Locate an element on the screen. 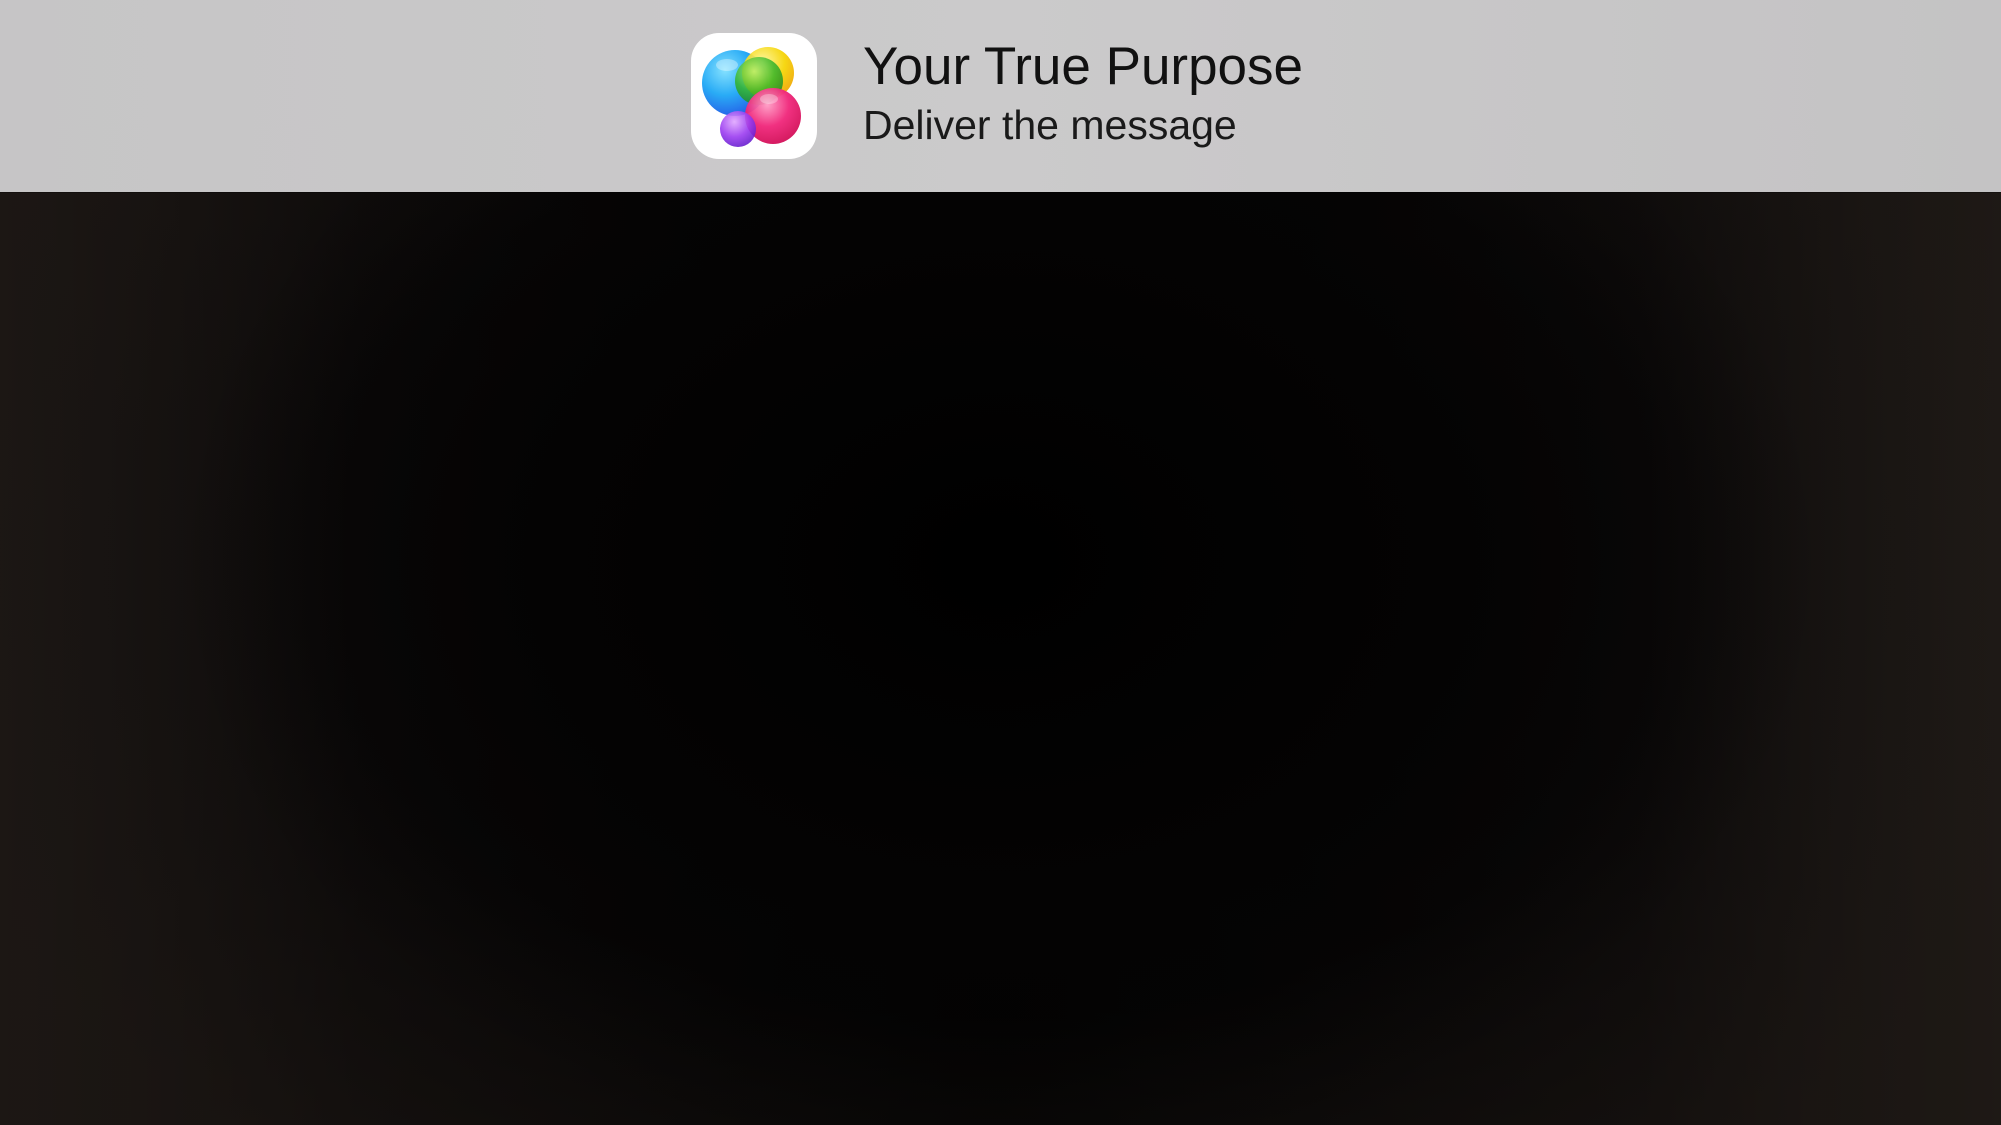 The image size is (2001, 1125). game-center-icon is located at coordinates (754, 96).